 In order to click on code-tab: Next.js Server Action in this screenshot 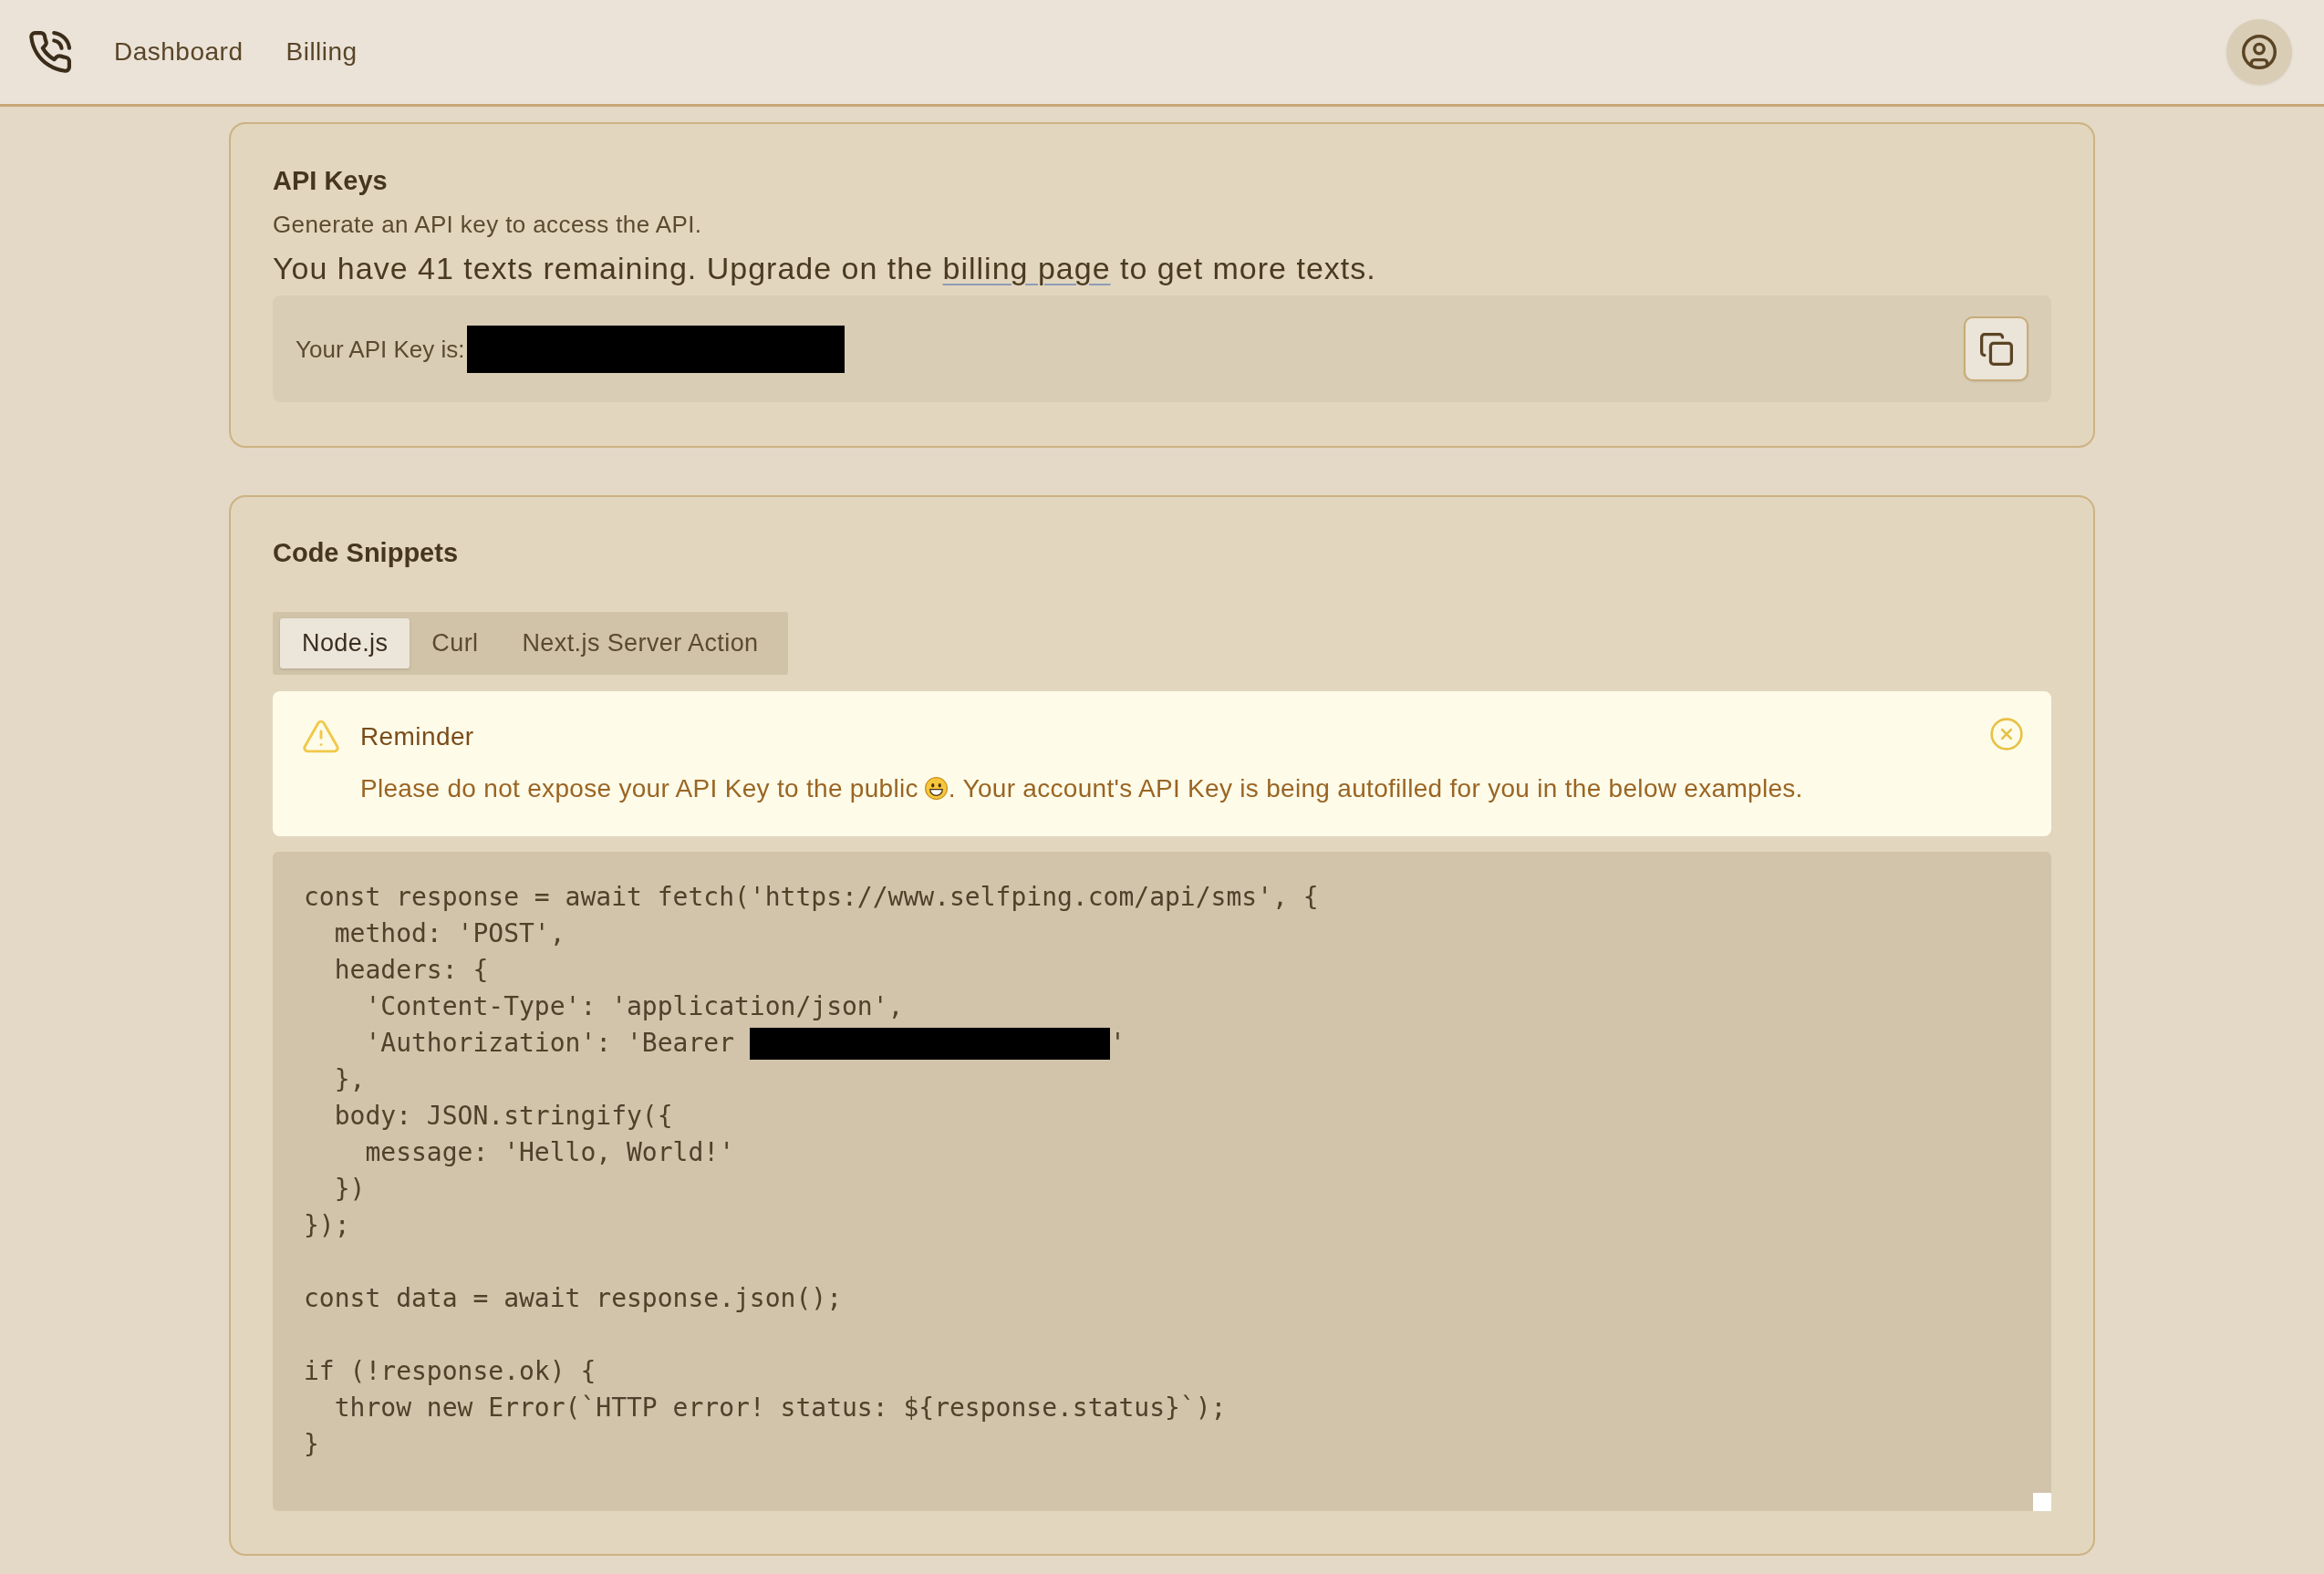, I will do `click(641, 643)`.